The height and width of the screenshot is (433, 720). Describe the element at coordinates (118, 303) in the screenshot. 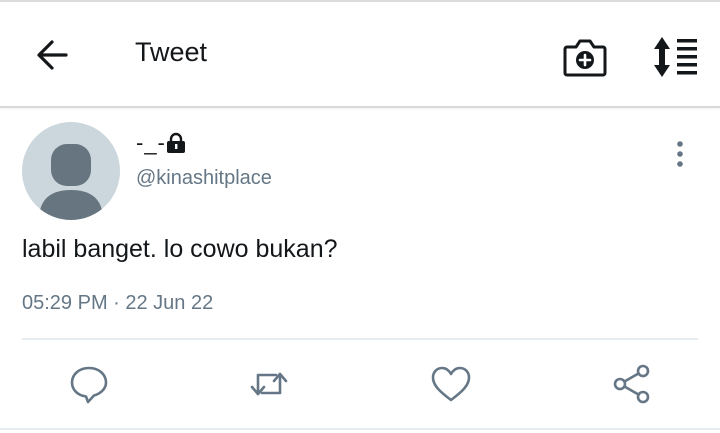

I see `tweet-timestamp: 05:29 PM · 22 Jun 22` at that location.